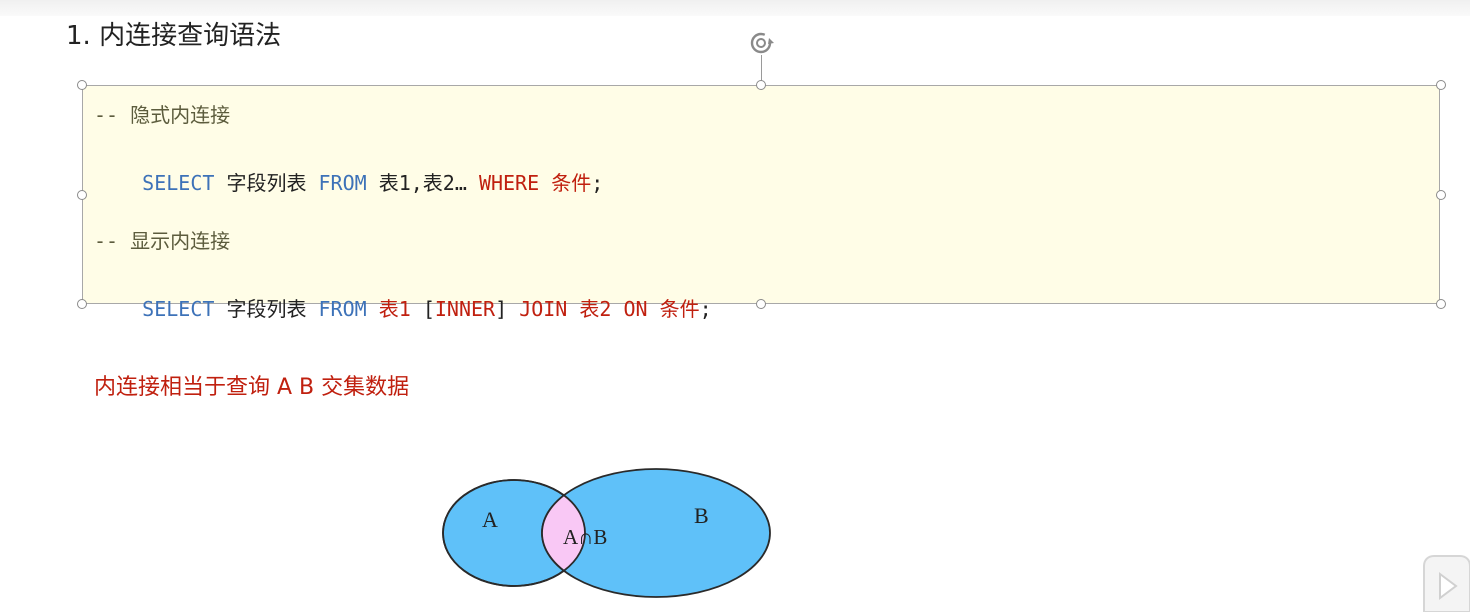  What do you see at coordinates (465, 309) in the screenshot?
I see `keyword-inner: INNER` at bounding box center [465, 309].